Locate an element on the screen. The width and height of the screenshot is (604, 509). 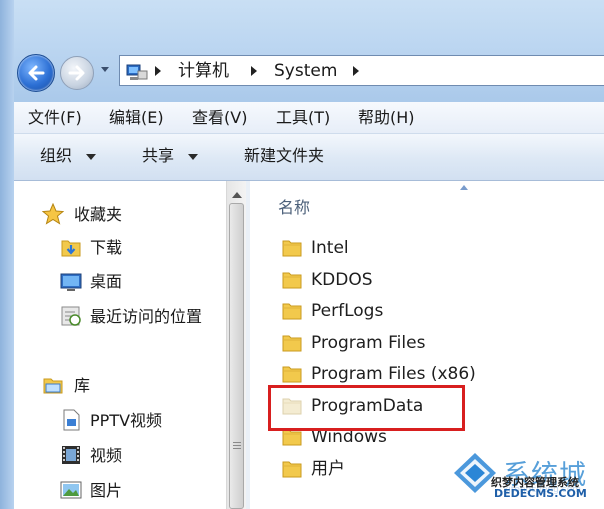
organize-dropdown-icon is located at coordinates (91, 157).